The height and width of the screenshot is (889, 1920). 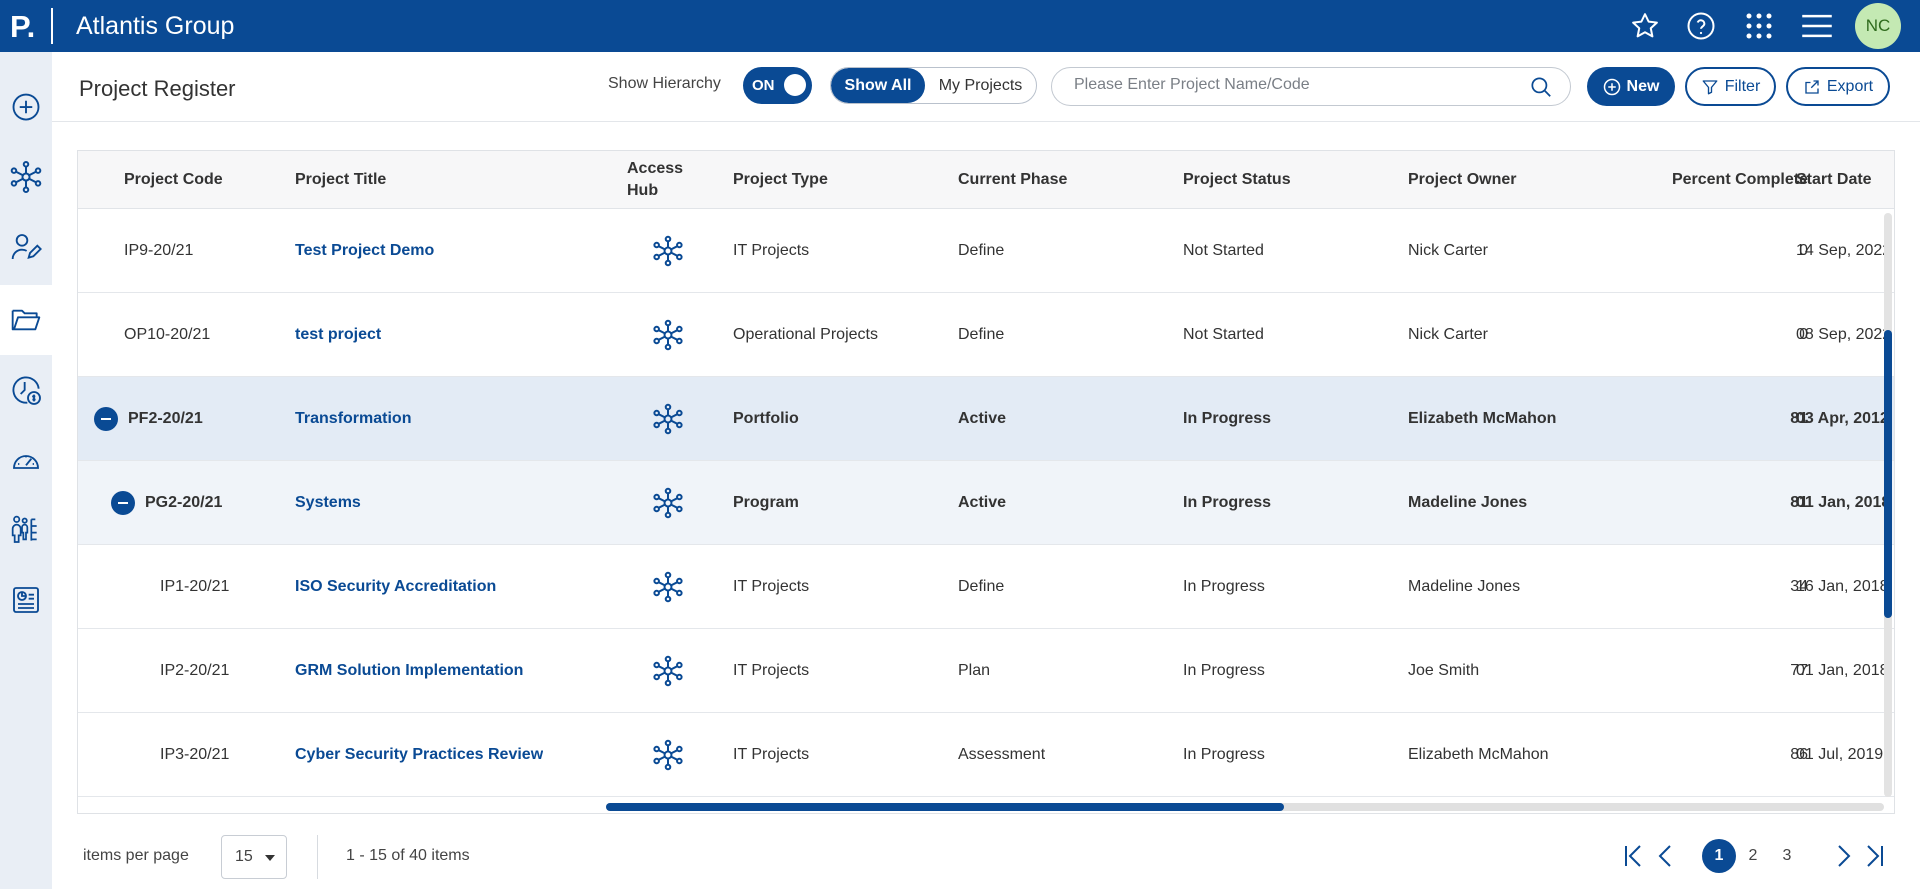 I want to click on column-header-project-status: Project Status, so click(x=1237, y=180).